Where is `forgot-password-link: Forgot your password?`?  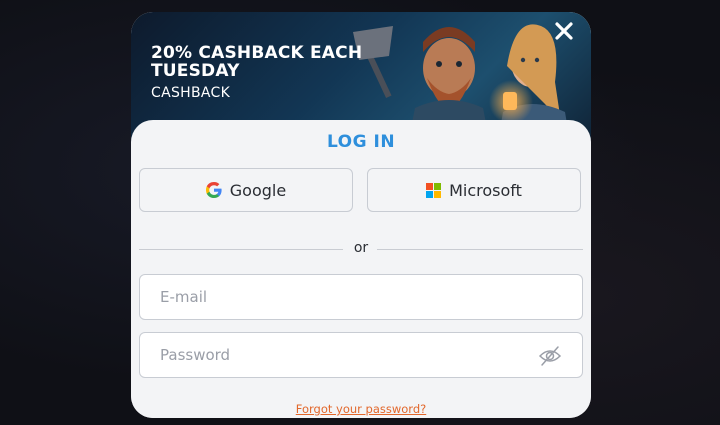
forgot-password-link: Forgot your password? is located at coordinates (361, 409).